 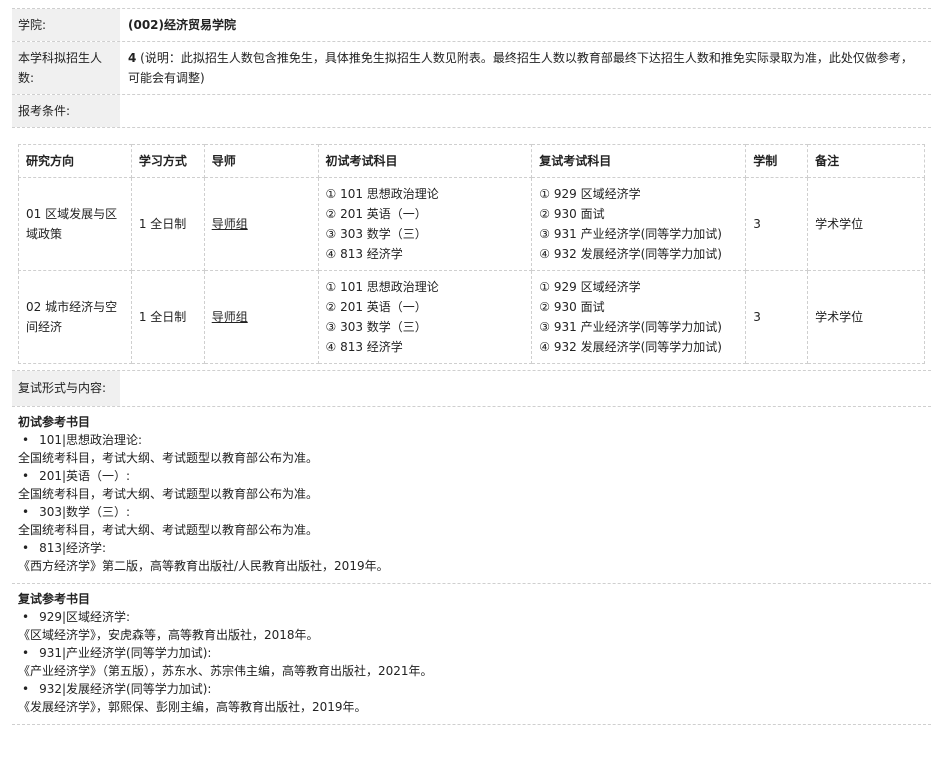 What do you see at coordinates (75, 224) in the screenshot?
I see `direction-cell: 01 区域发展与区域政策` at bounding box center [75, 224].